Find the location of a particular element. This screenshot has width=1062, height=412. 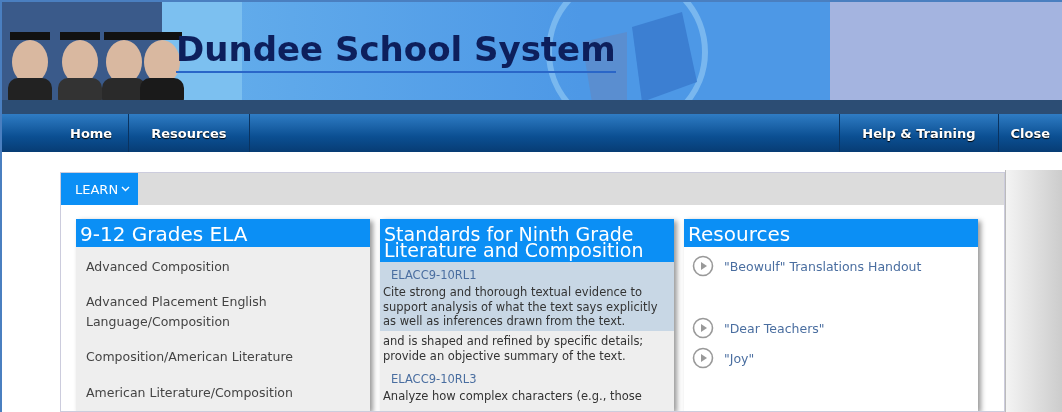

nav-link: Close is located at coordinates (1029, 133).